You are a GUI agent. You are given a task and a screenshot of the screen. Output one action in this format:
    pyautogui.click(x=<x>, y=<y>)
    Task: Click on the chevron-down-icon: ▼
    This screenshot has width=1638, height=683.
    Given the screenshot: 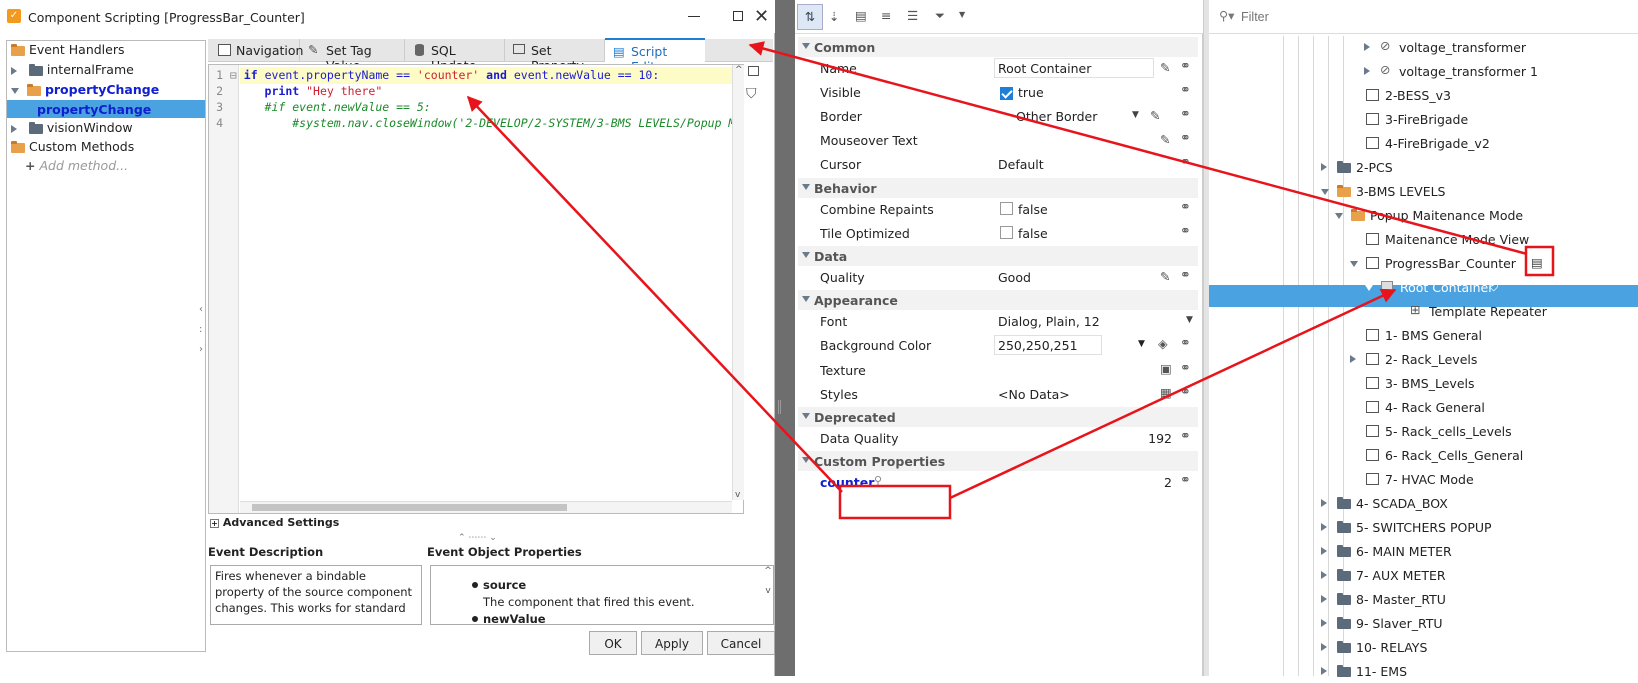 What is the action you would take?
    pyautogui.click(x=962, y=14)
    